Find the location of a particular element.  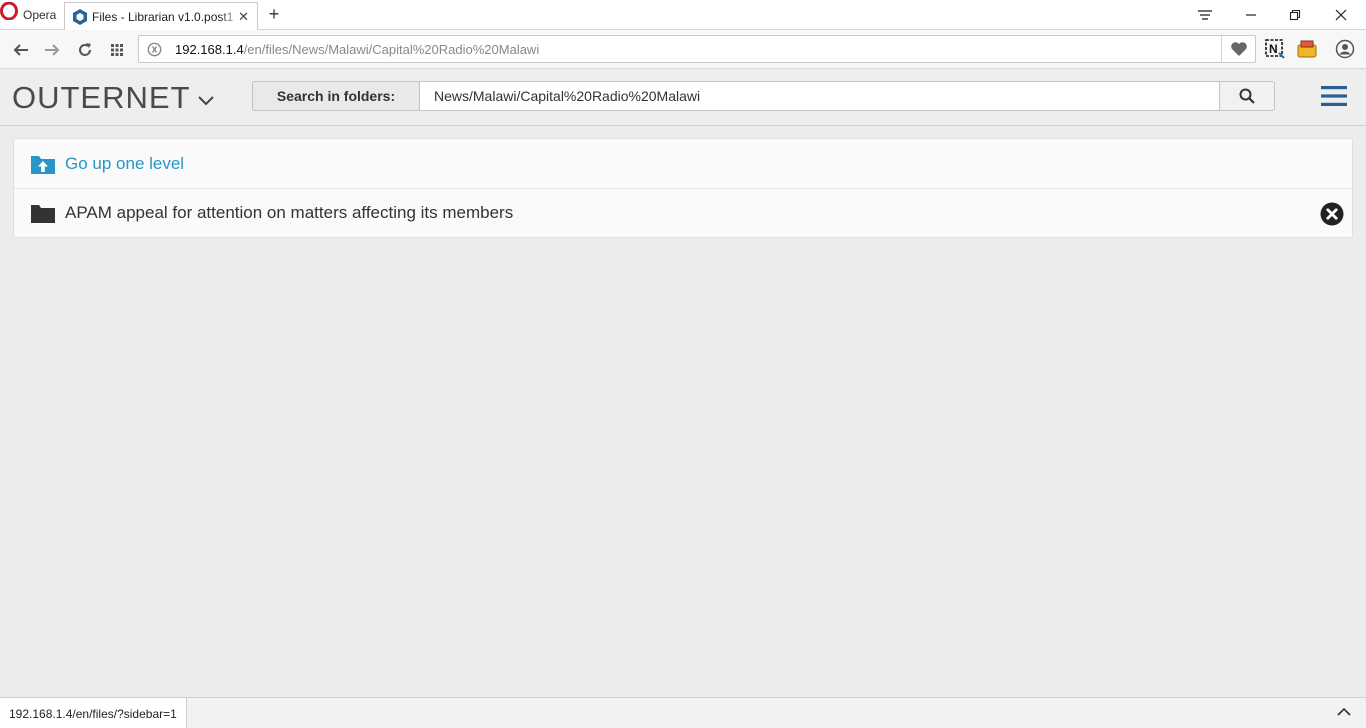

forward-arrow-icon is located at coordinates (52, 50).